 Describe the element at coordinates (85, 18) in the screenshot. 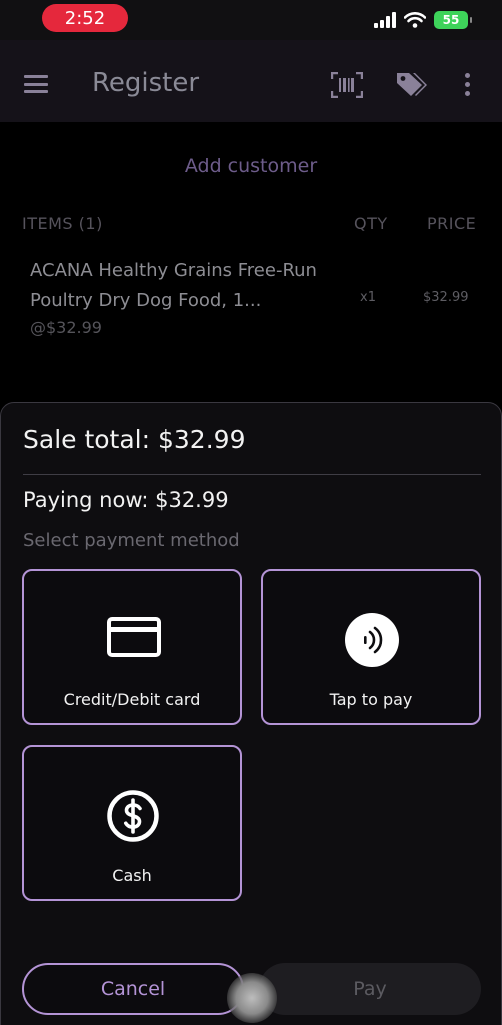

I see `status-time: 2:52` at that location.